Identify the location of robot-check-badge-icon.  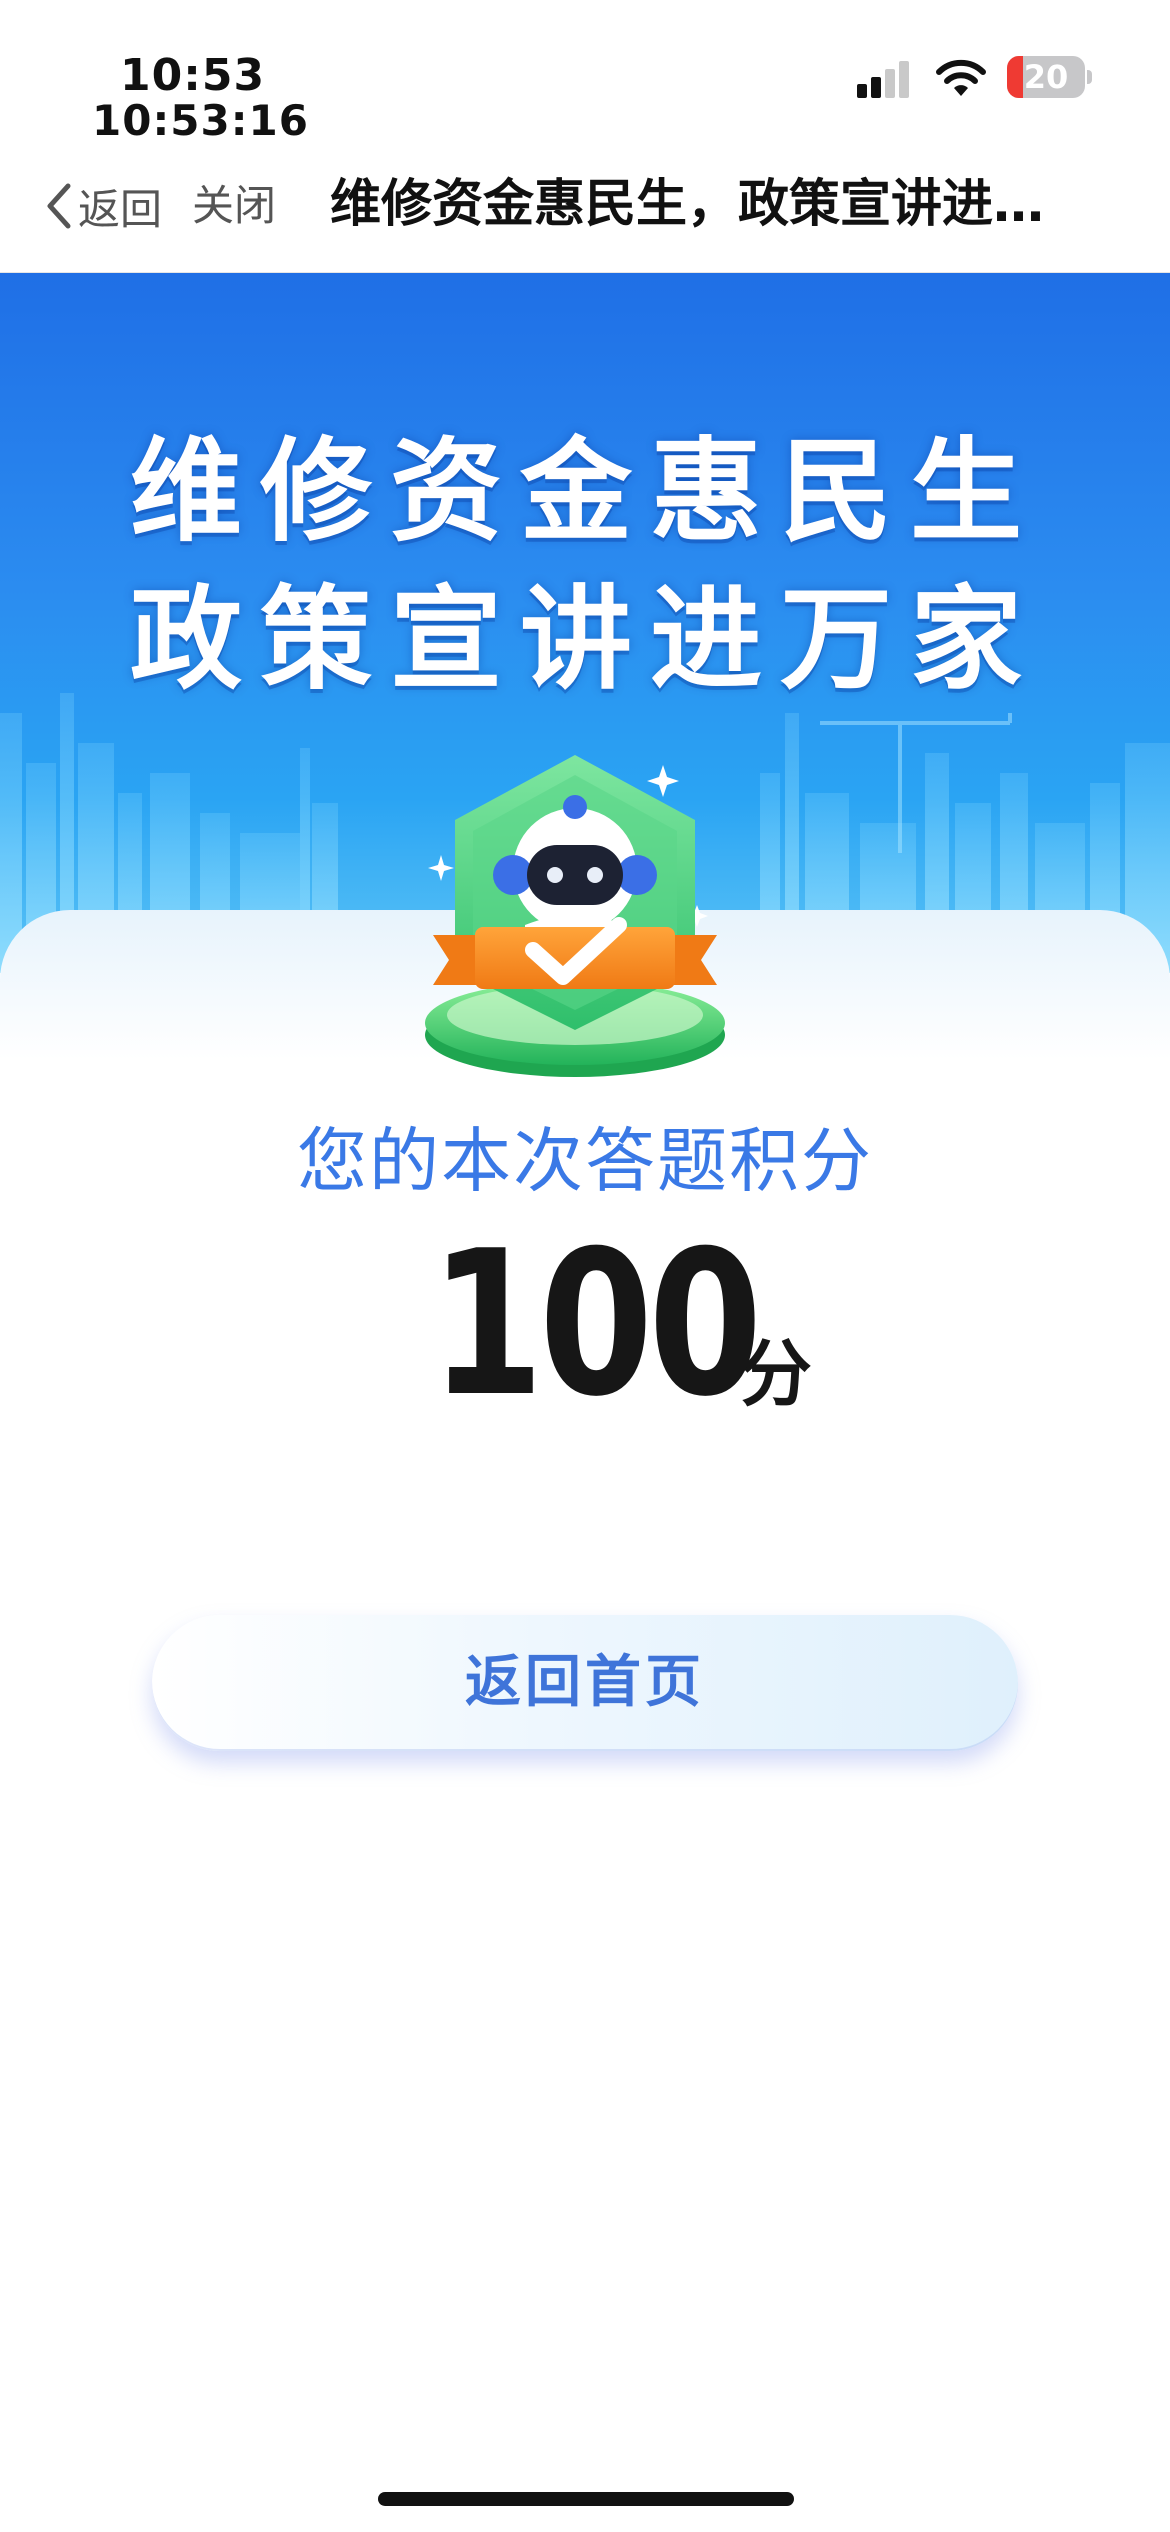
(575, 916).